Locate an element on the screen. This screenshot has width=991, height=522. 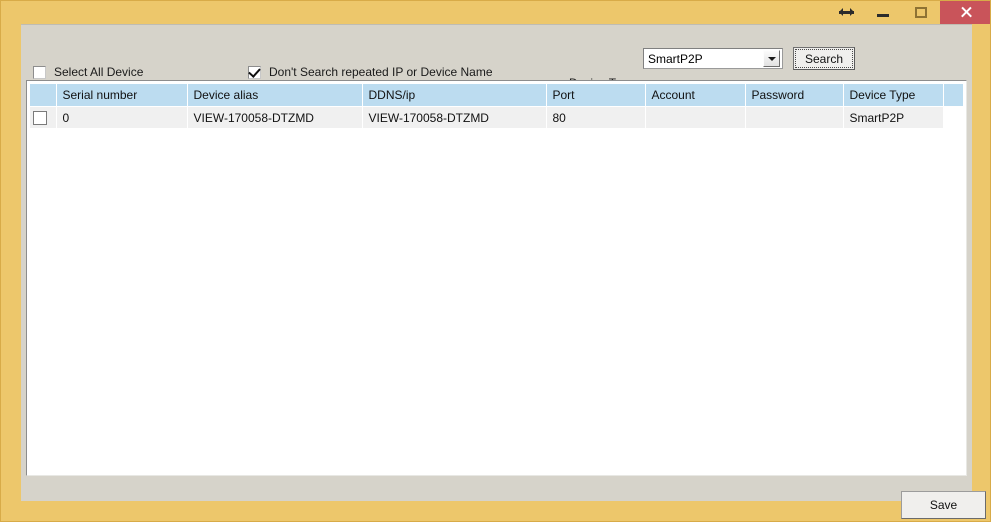
resize-arrows-icon is located at coordinates (846, 12).